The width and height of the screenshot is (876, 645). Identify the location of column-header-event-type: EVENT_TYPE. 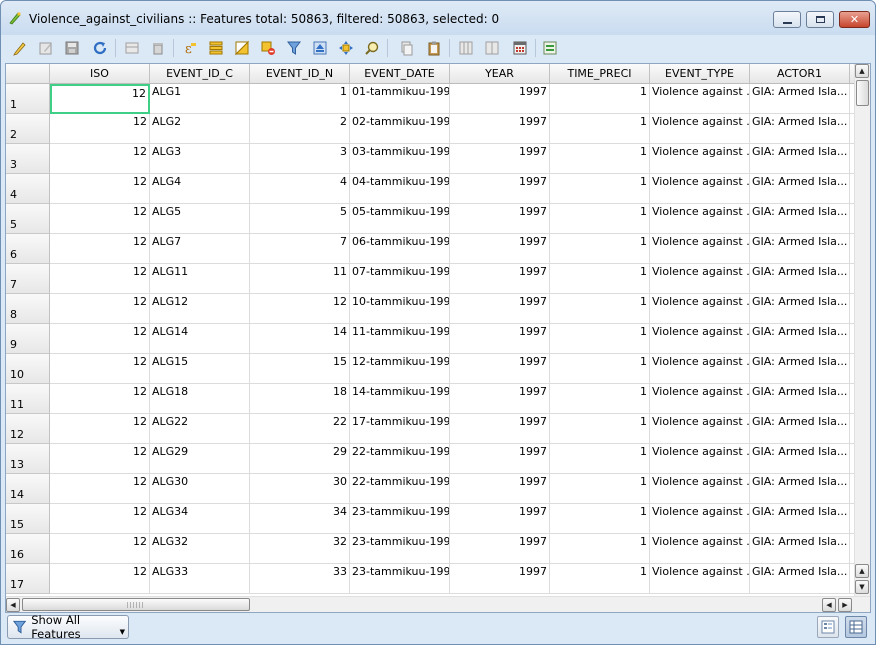
(700, 74).